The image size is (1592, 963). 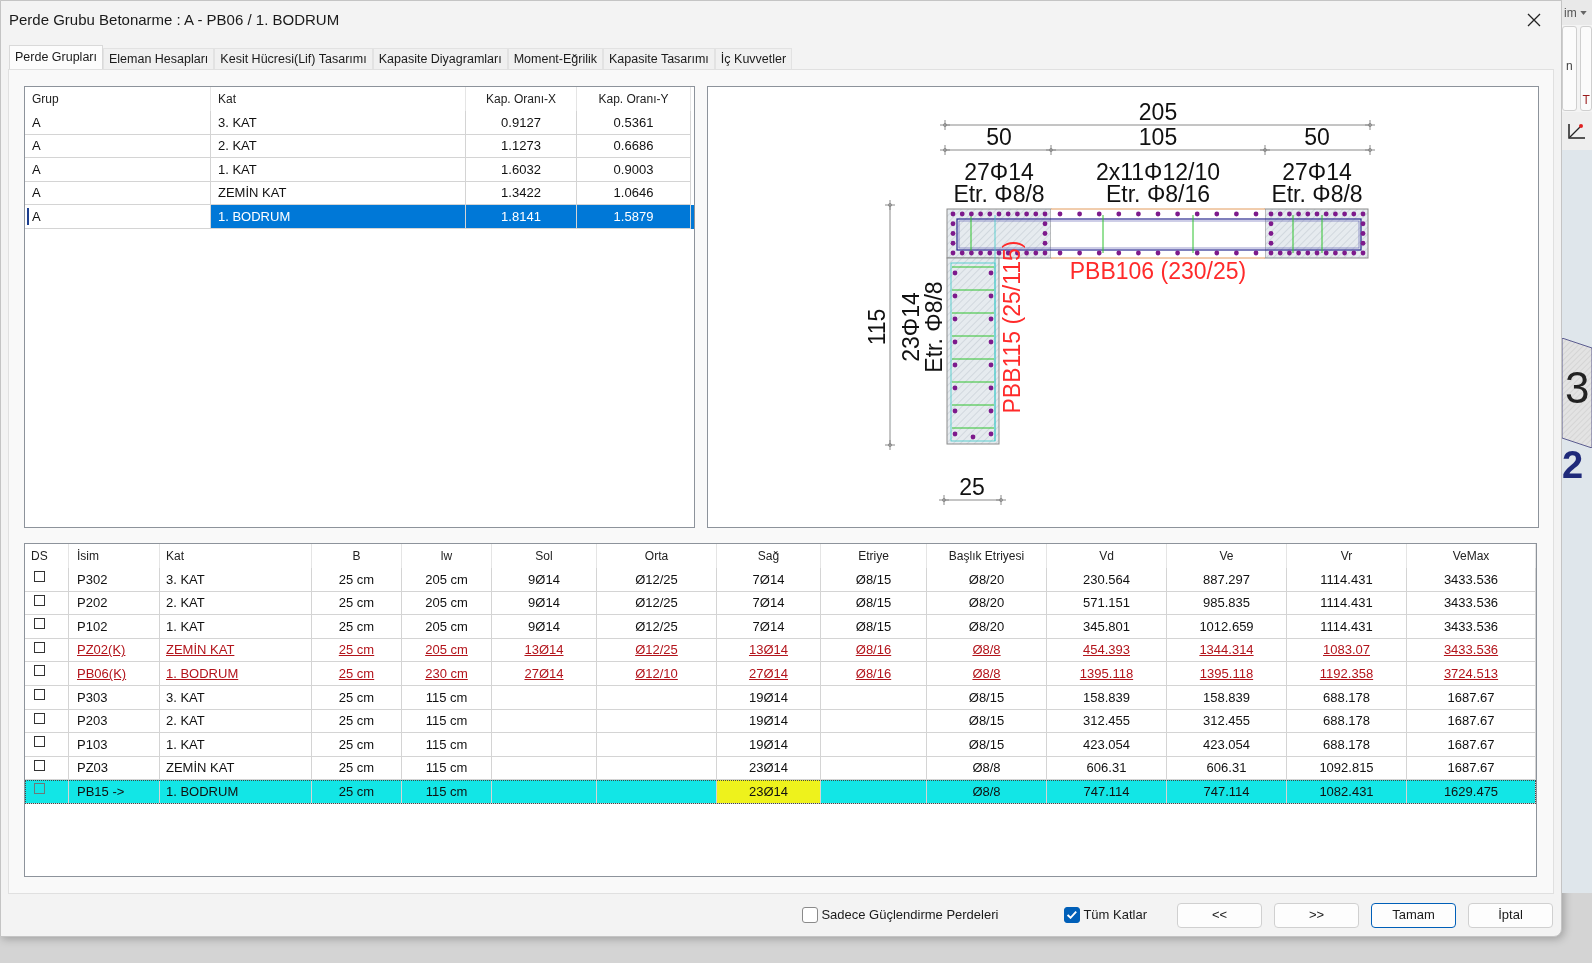 What do you see at coordinates (1585, 68) in the screenshot?
I see `ribbon-button: T` at bounding box center [1585, 68].